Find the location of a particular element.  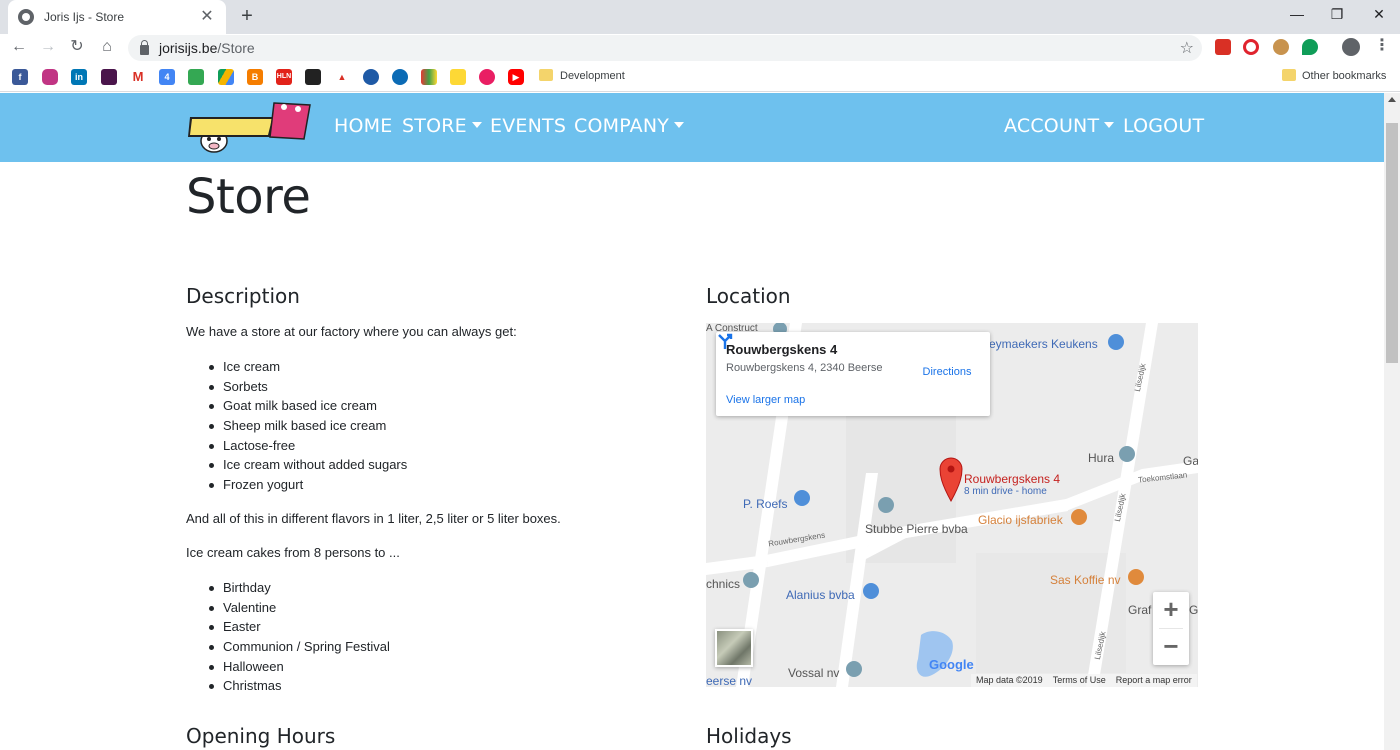

bookmark-folder-development: Development is located at coordinates (592, 76).